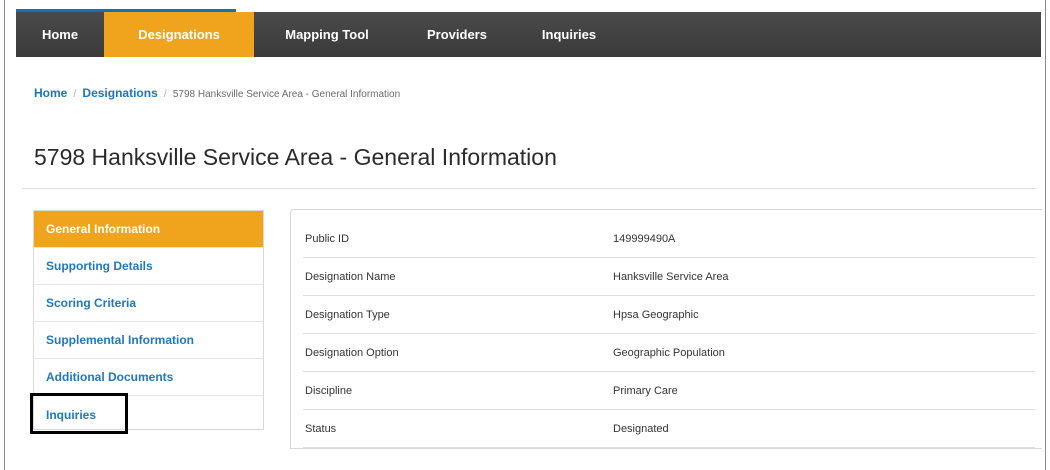 This screenshot has width=1050, height=470. I want to click on field-value: Hpsa Geographic, so click(824, 314).